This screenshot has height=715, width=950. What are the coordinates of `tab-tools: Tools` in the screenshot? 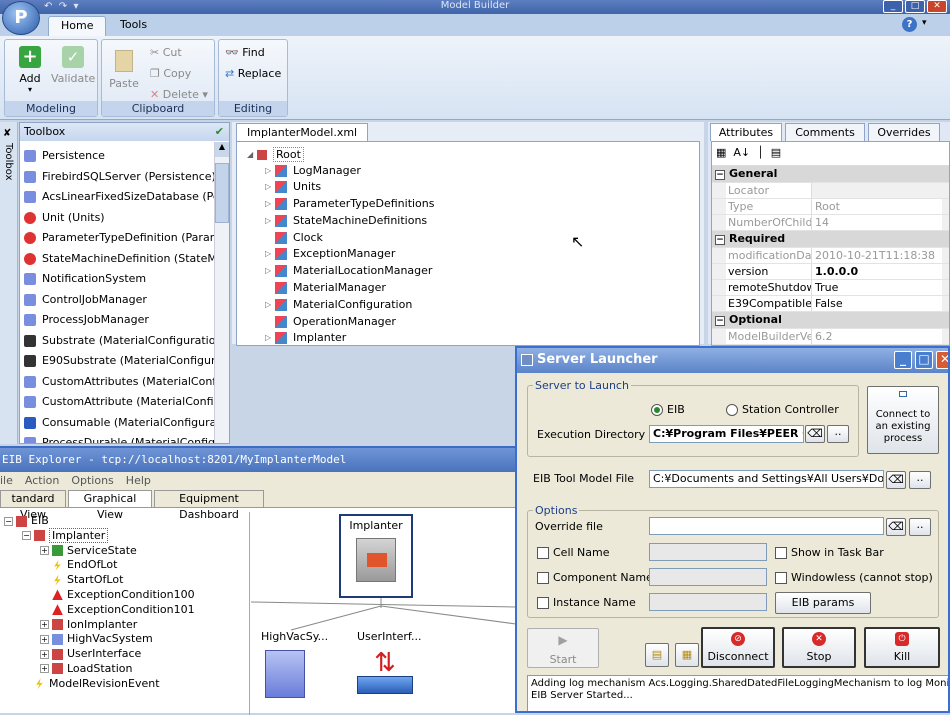 It's located at (133, 26).